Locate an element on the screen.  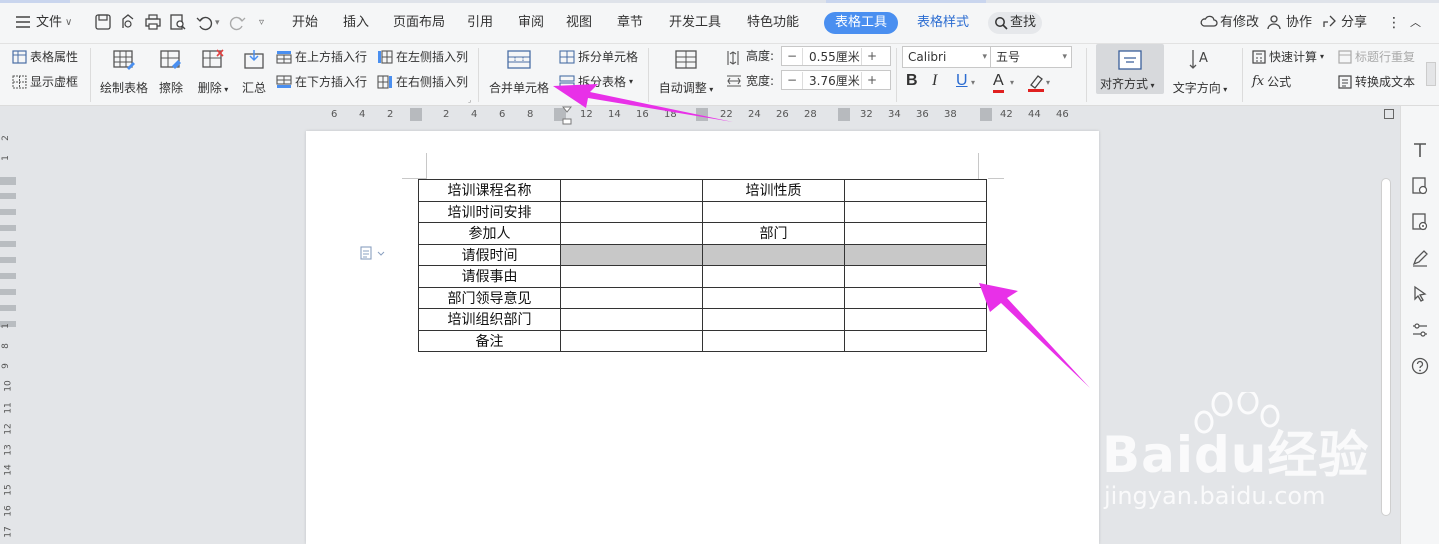
quick-calc-button: 快速计算 ▾ is located at coordinates (1288, 57).